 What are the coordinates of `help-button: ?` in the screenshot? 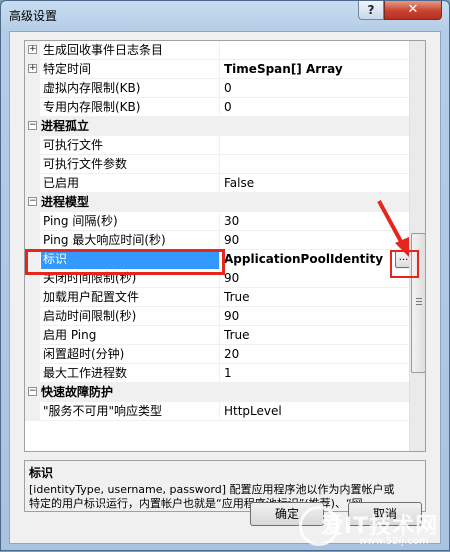 It's located at (371, 10).